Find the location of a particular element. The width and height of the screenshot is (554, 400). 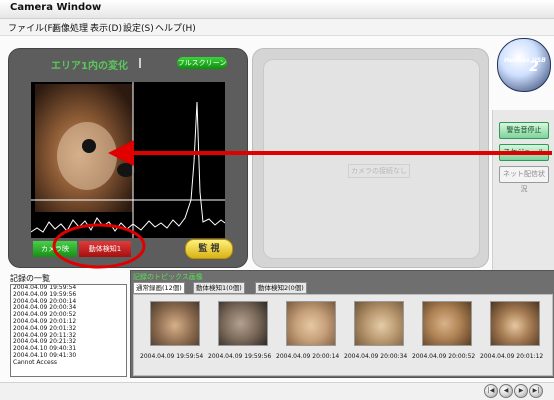

hermes-usb-logo: Hermes USB 2 is located at coordinates (524, 65).